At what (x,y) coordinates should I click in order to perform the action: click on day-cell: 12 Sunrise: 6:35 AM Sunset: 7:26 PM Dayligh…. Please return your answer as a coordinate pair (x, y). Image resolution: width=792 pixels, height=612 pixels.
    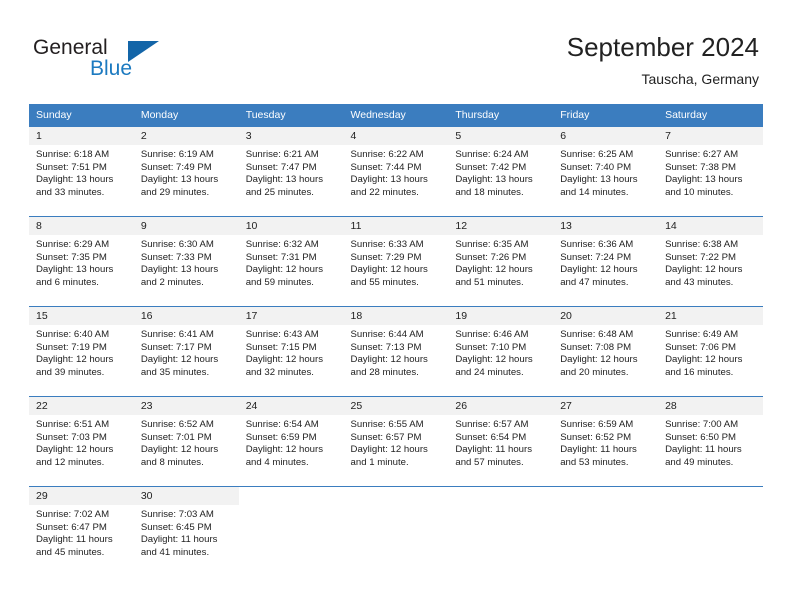
    Looking at the image, I should click on (501, 261).